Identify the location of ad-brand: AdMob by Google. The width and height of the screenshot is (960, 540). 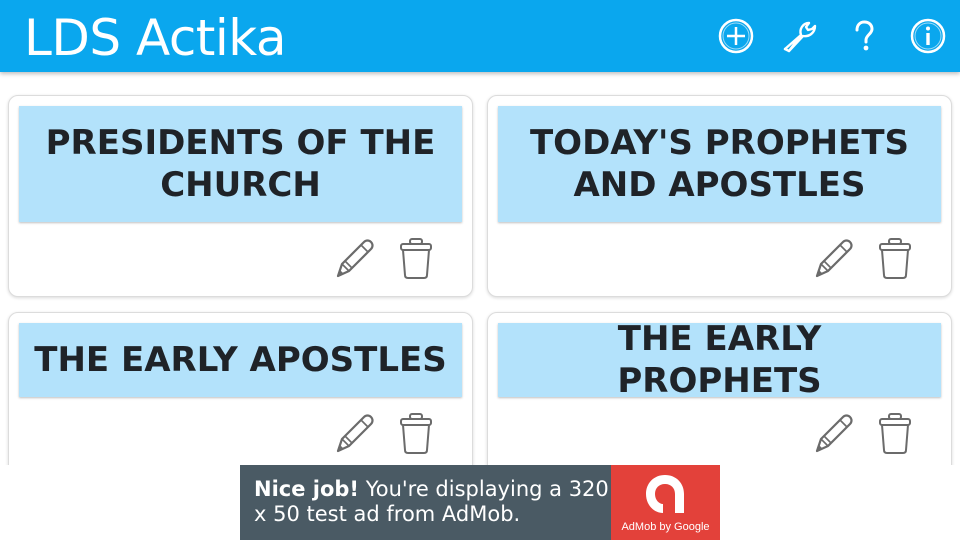
(665, 527).